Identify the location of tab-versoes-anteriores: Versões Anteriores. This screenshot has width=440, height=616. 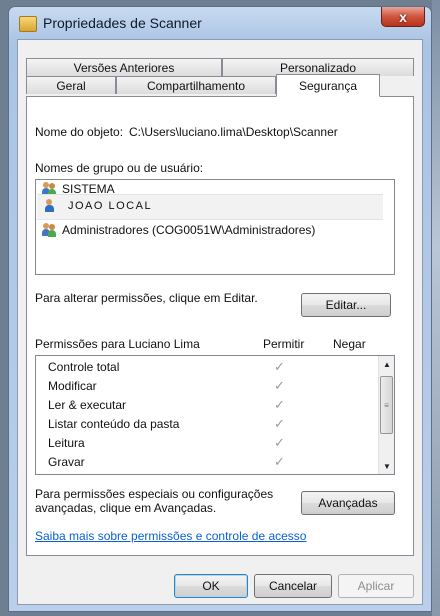
(124, 67).